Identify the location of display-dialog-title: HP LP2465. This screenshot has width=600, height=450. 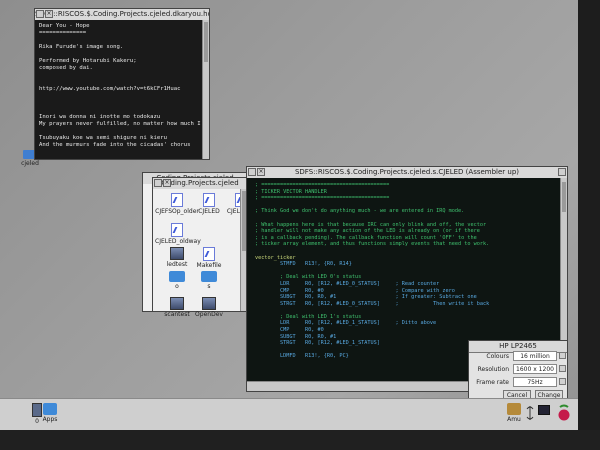
(518, 346).